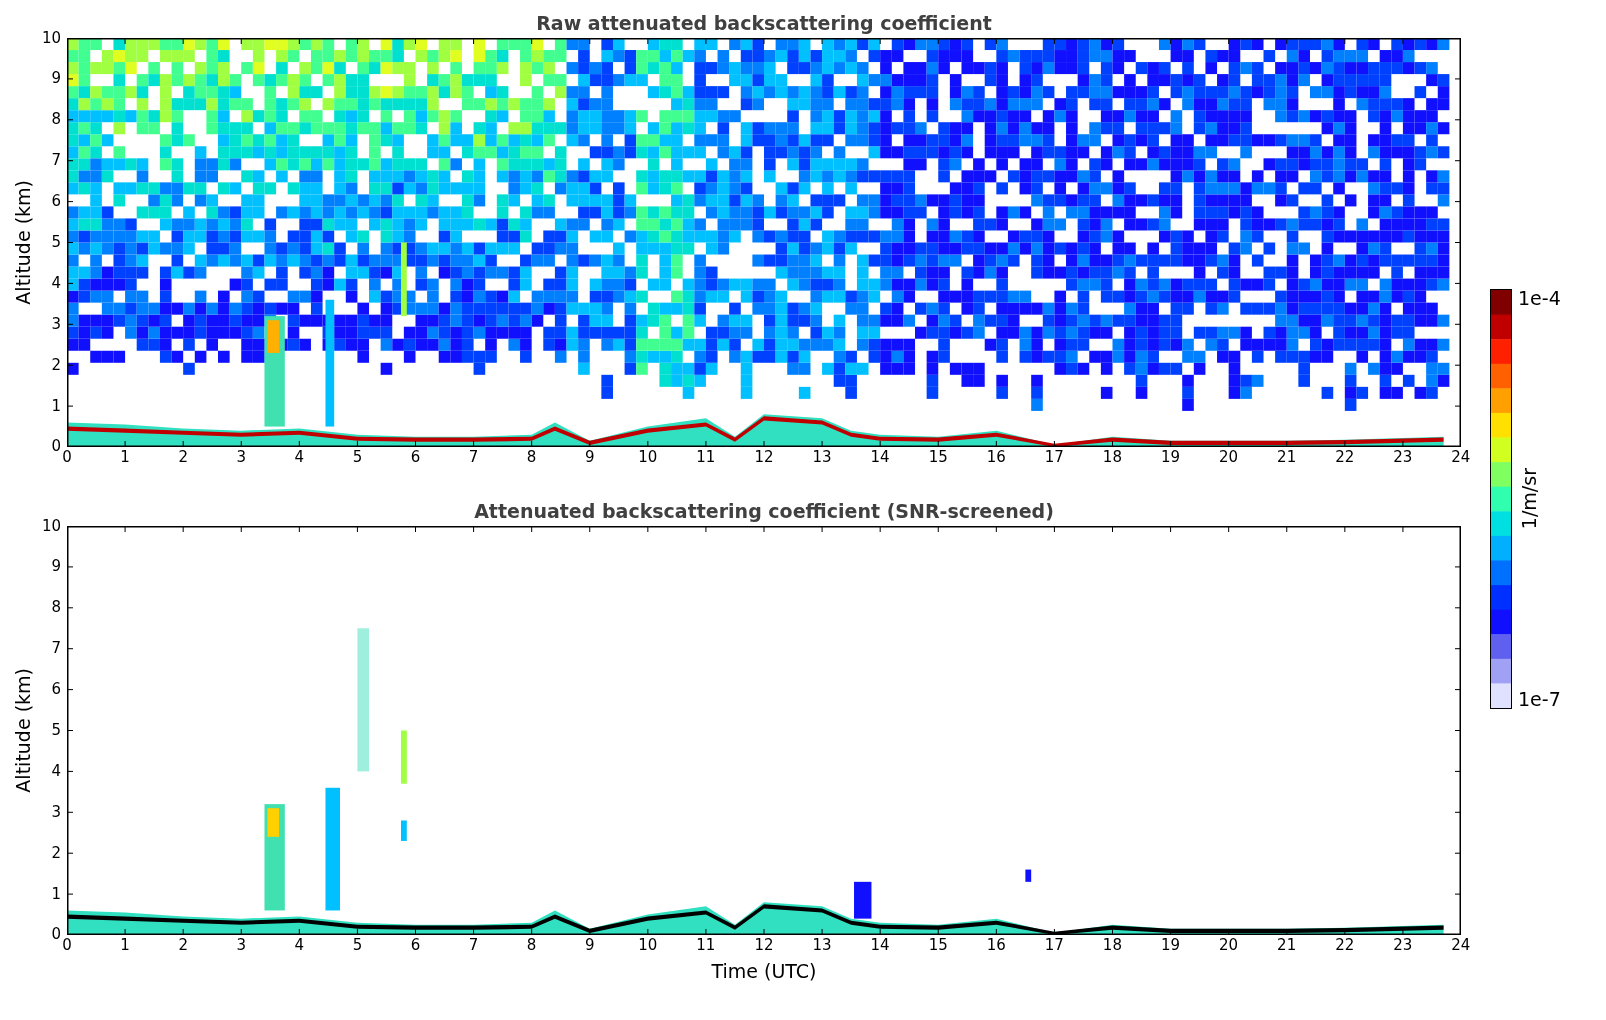  What do you see at coordinates (764, 970) in the screenshot?
I see `axis-label: Time (UTC)` at bounding box center [764, 970].